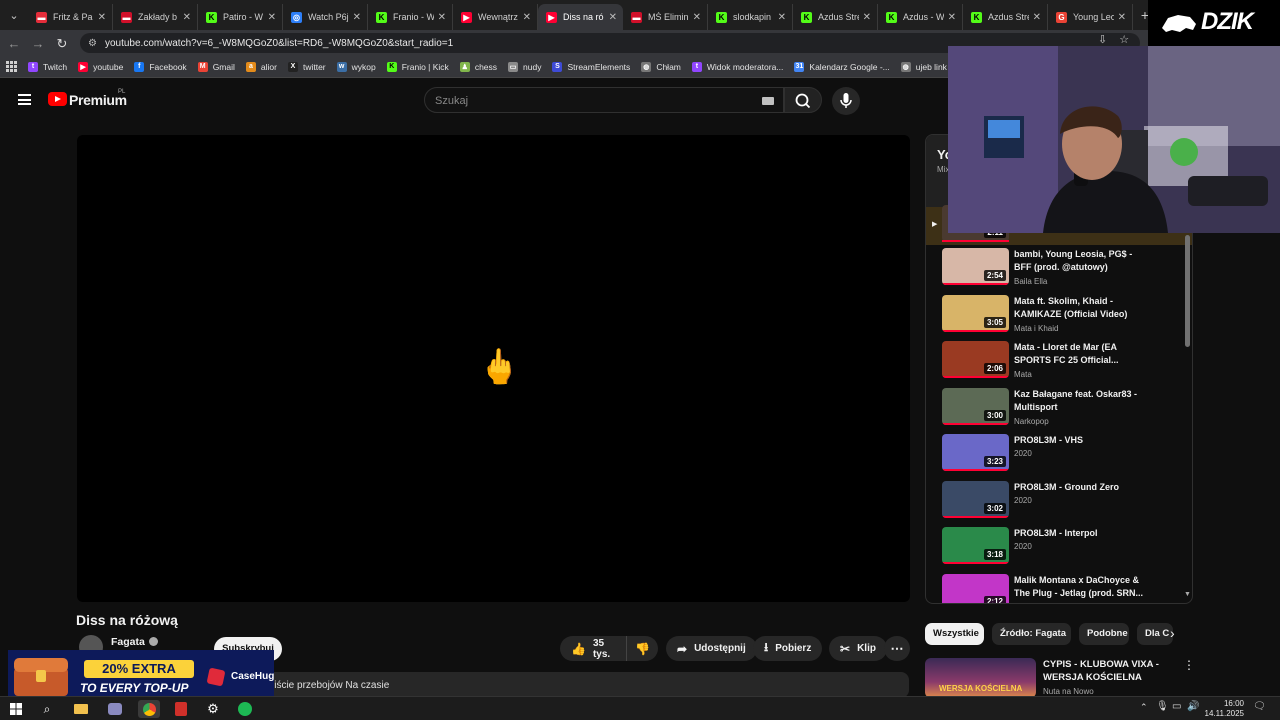 The image size is (1280, 720). I want to click on filter-chip: Podobne, so click(1104, 634).